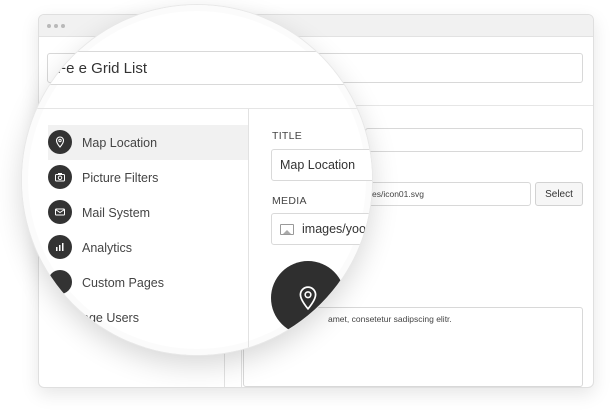  I want to click on select-button: Select, so click(559, 194).